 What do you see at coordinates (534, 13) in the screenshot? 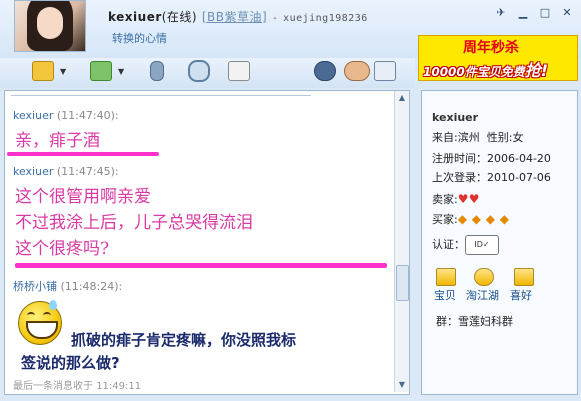
I see `window-controls: ✈ ▁ □ ✕` at bounding box center [534, 13].